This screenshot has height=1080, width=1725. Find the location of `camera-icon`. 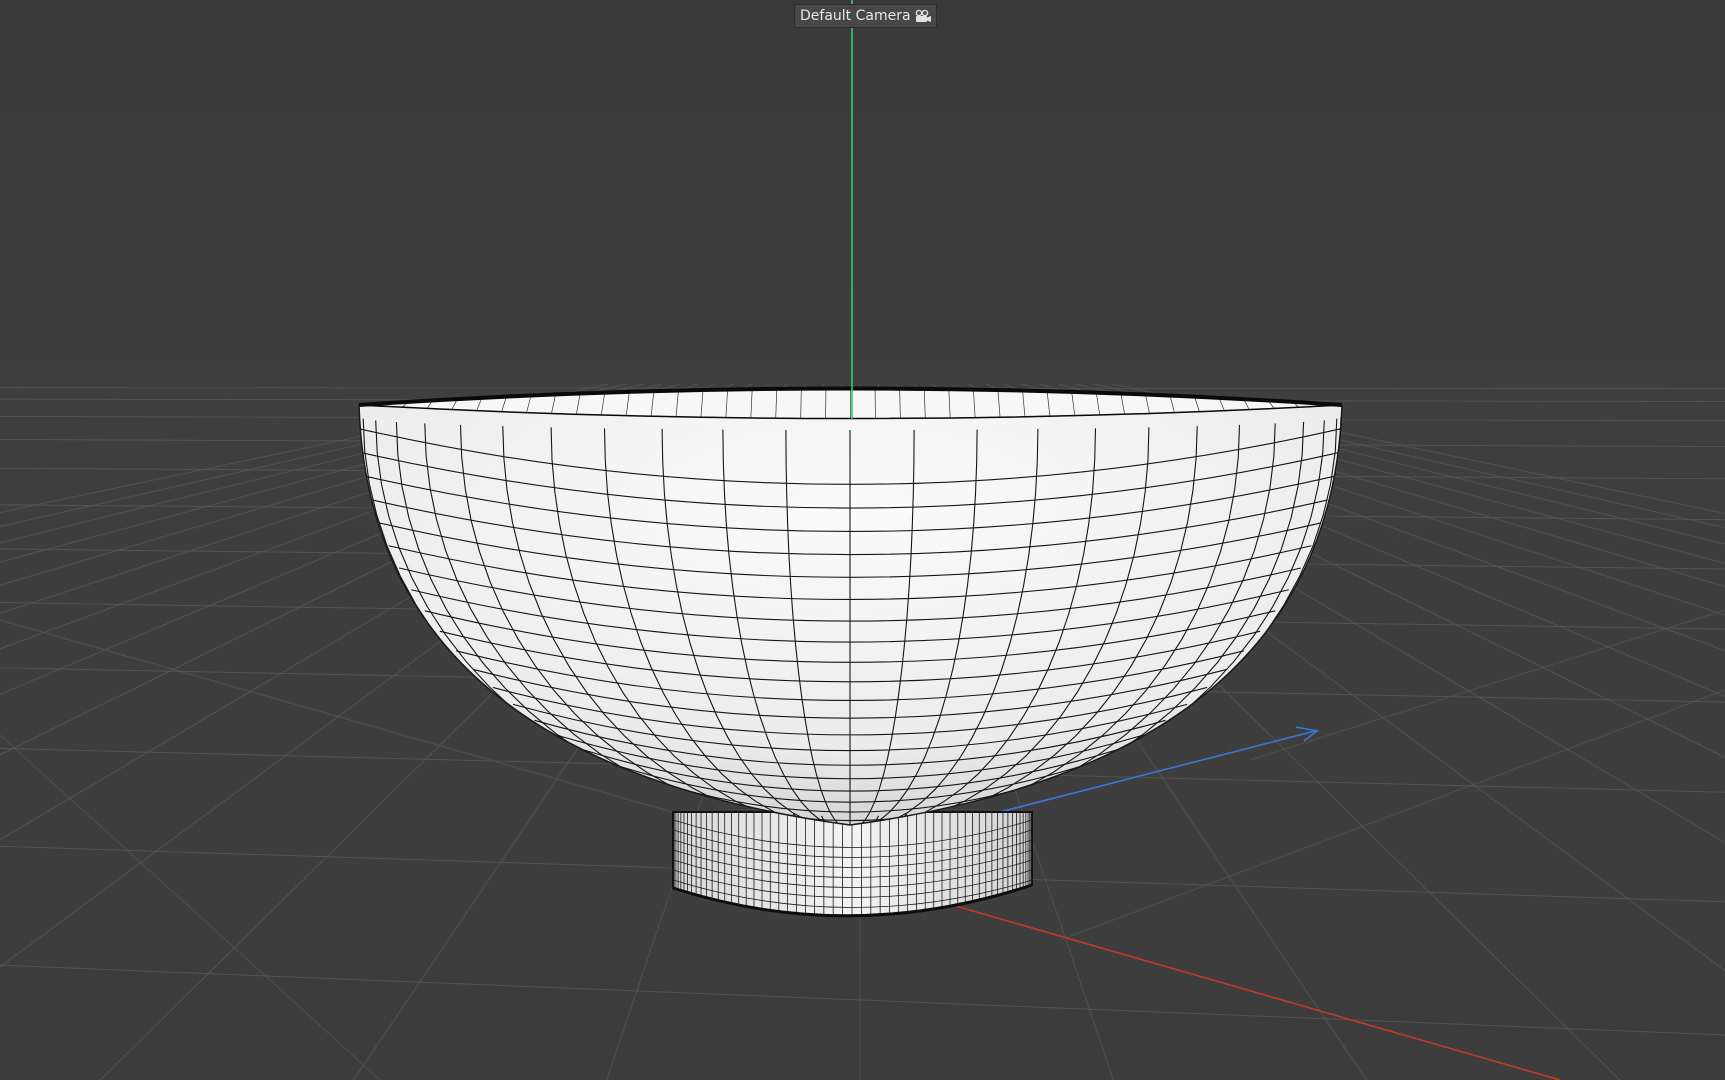

camera-icon is located at coordinates (923, 15).